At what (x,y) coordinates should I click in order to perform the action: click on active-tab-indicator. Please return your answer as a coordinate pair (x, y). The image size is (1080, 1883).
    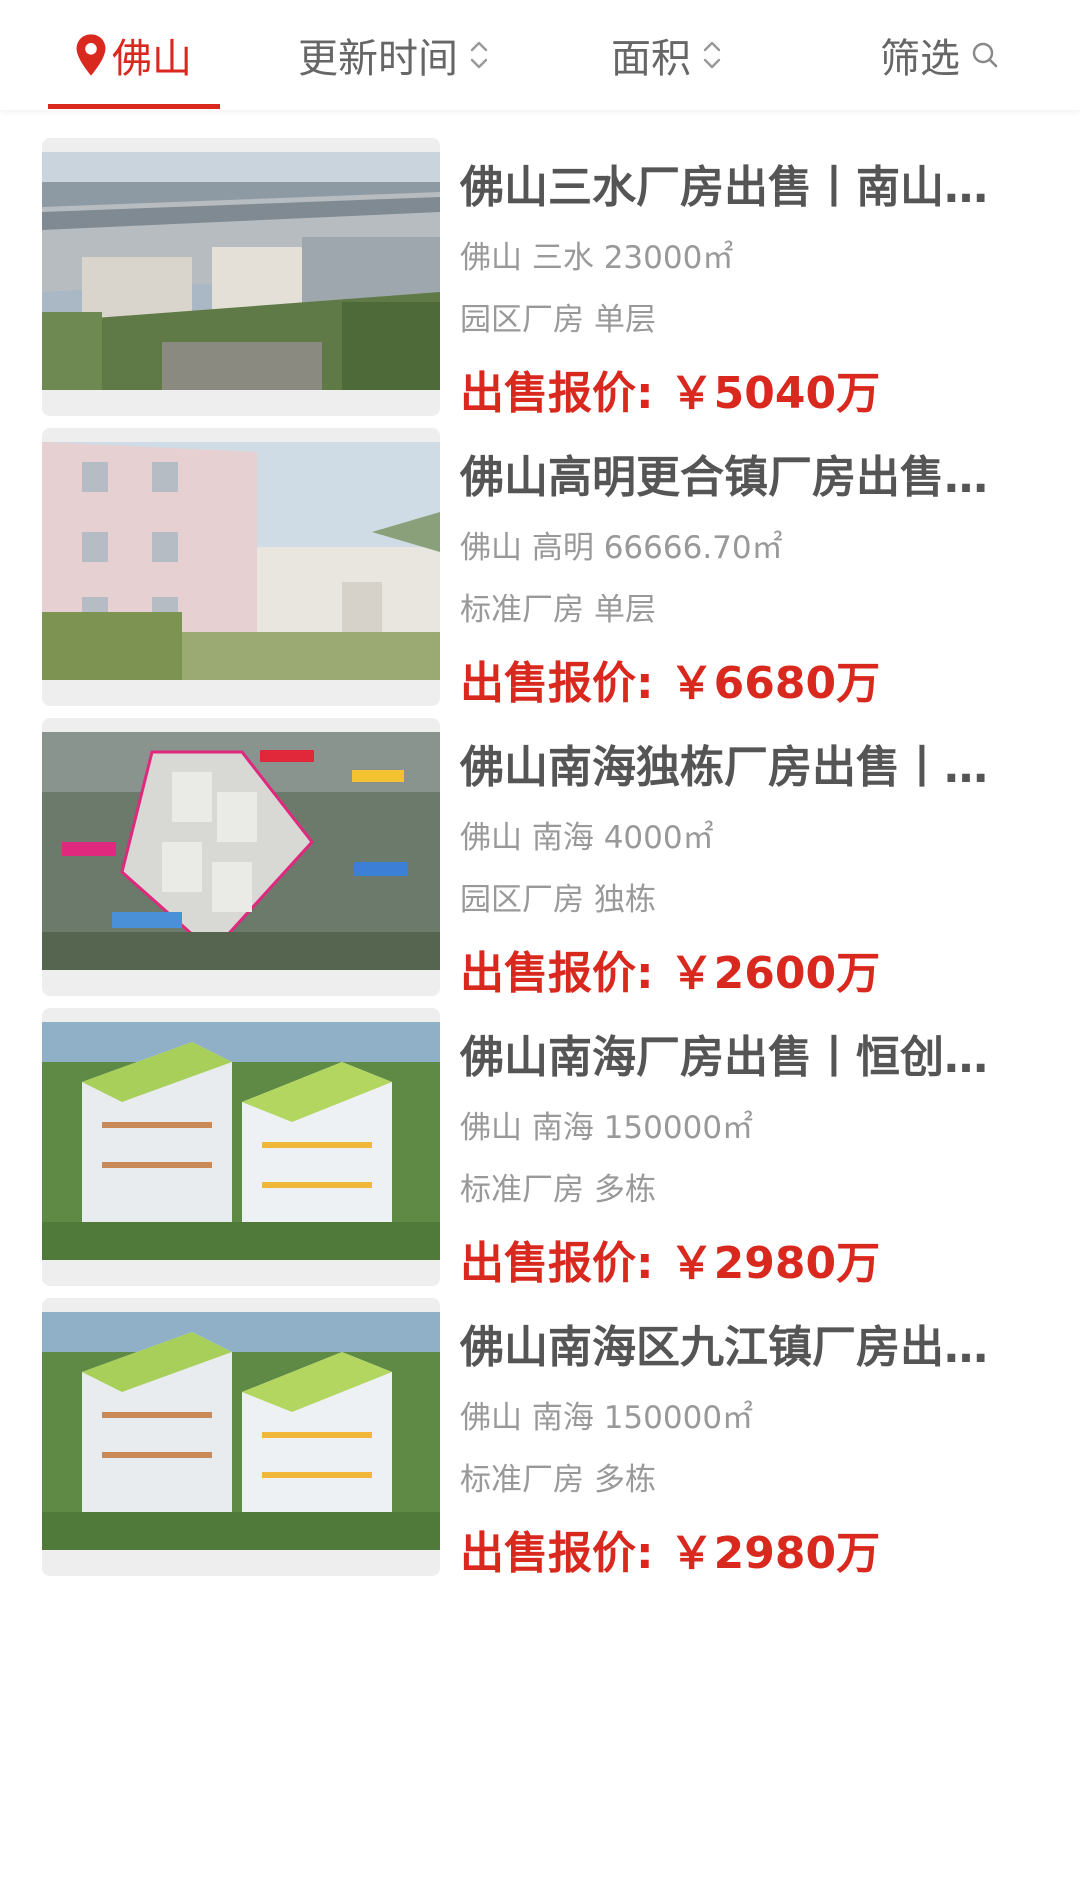
    Looking at the image, I should click on (134, 106).